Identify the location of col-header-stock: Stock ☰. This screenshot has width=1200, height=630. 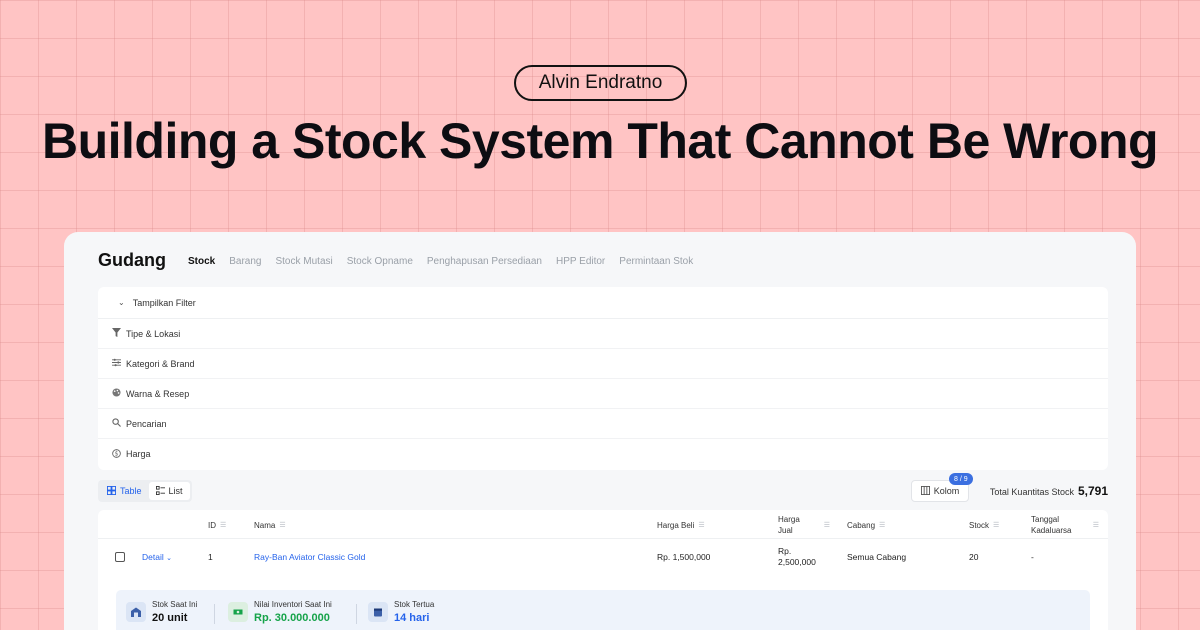
(984, 525).